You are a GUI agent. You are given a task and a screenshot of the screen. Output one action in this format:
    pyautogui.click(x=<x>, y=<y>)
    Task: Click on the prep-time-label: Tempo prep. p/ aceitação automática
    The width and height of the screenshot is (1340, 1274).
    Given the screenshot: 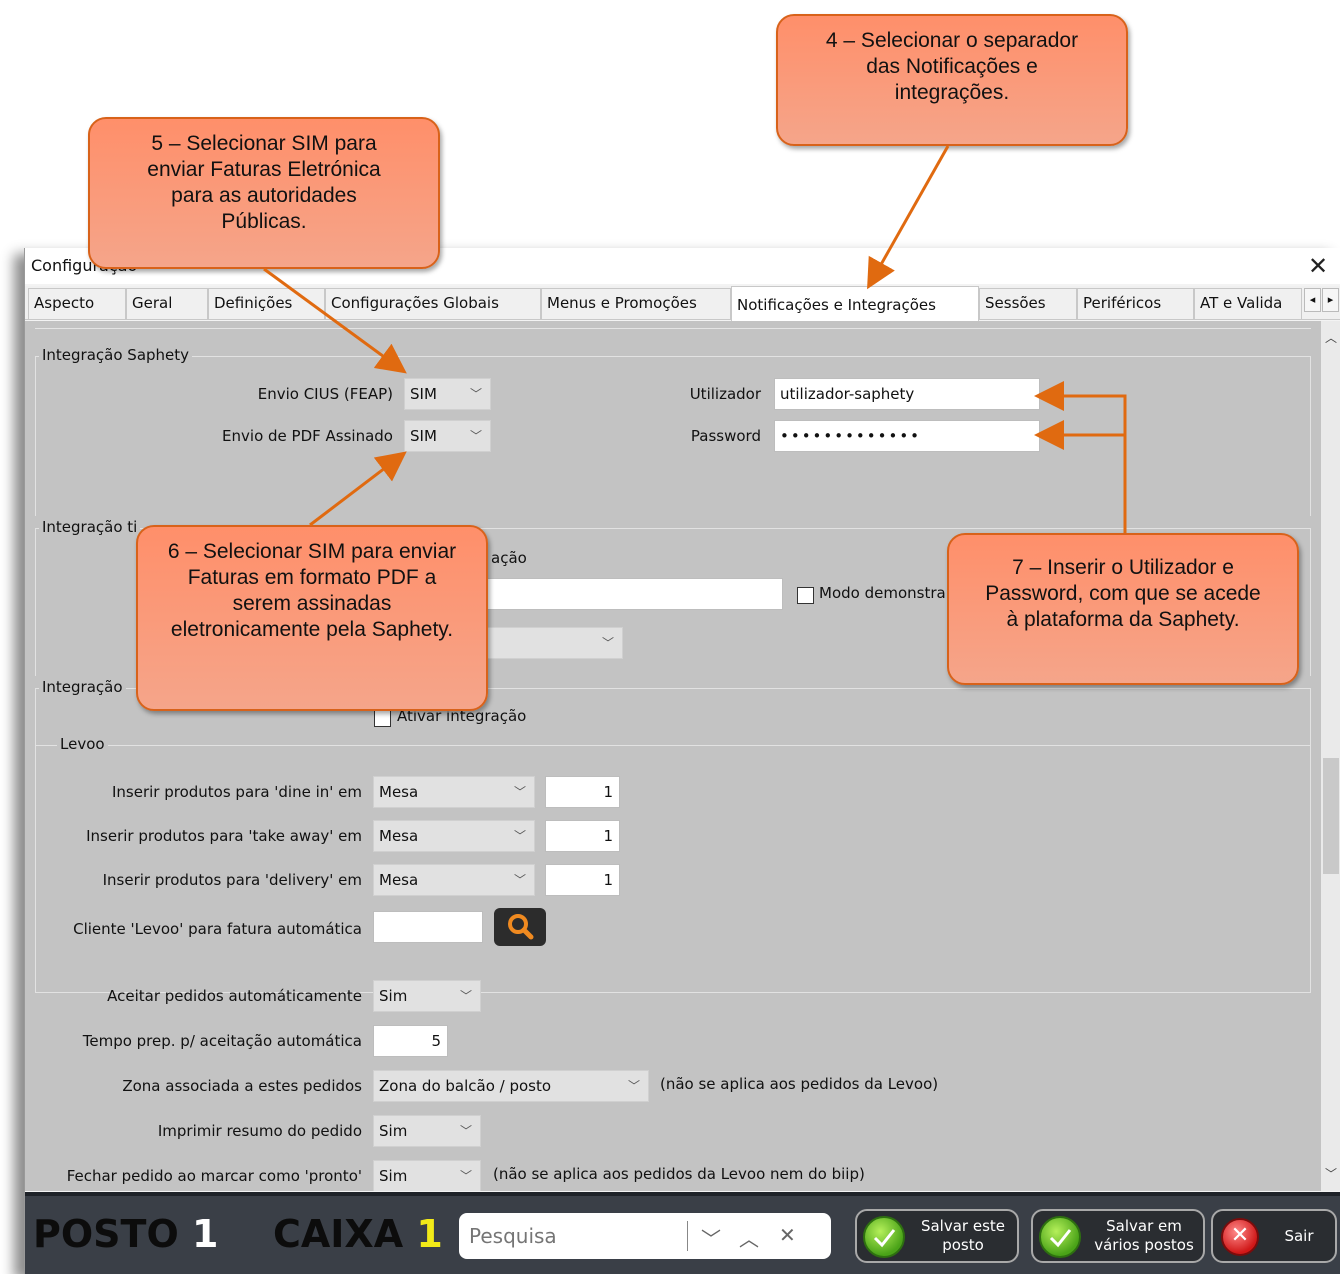 What is the action you would take?
    pyautogui.click(x=222, y=1041)
    